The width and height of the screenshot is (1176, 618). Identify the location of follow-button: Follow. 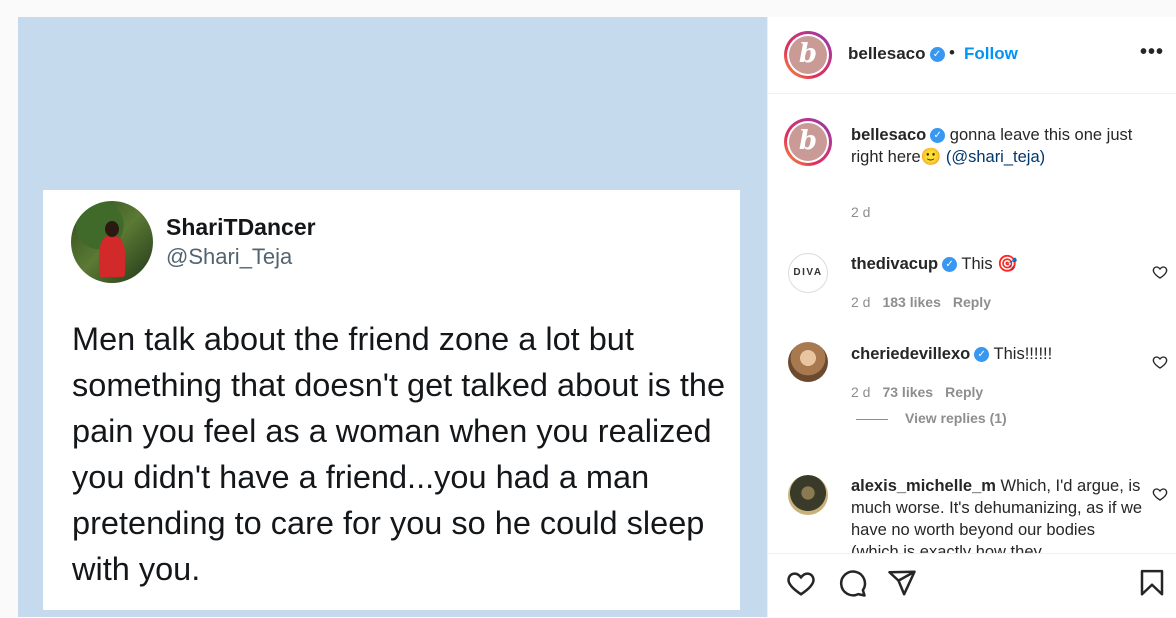
(991, 54).